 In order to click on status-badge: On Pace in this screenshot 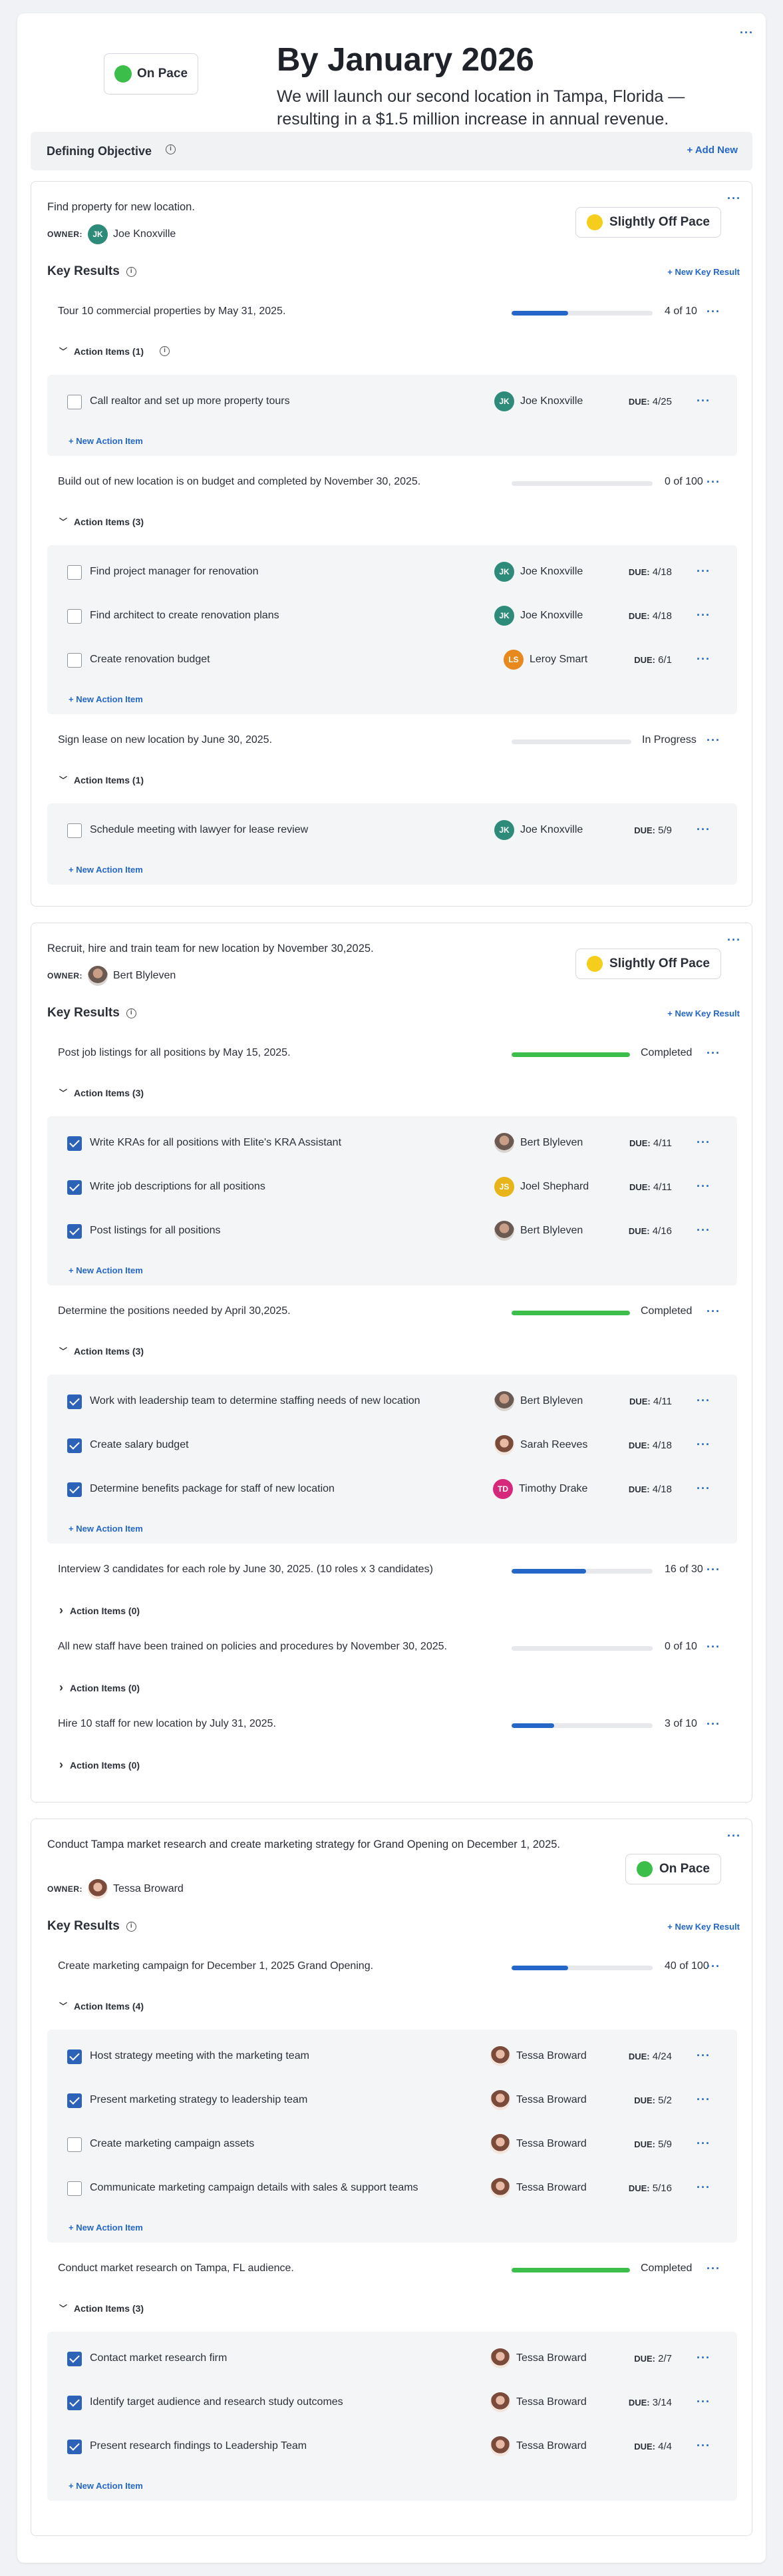, I will do `click(151, 74)`.